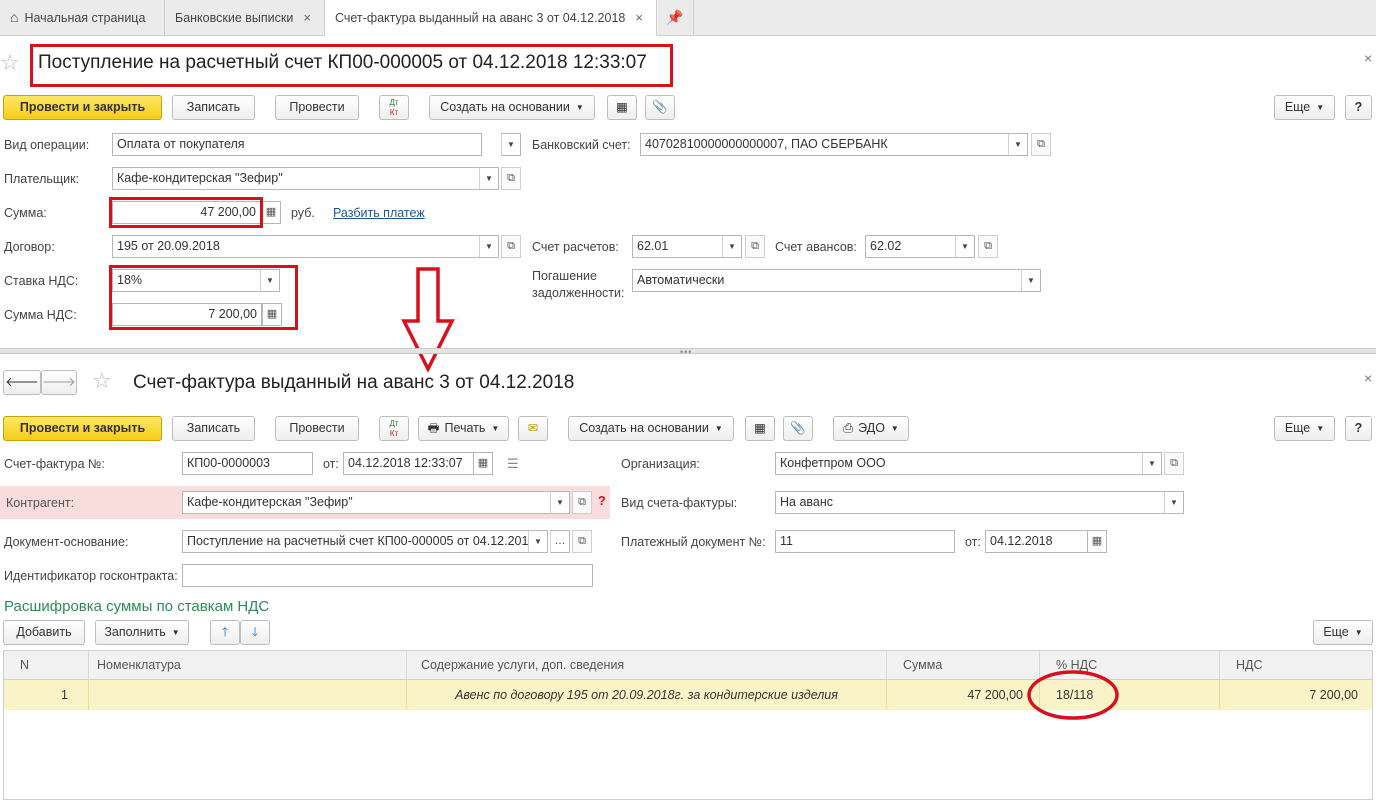 The width and height of the screenshot is (1376, 802). Describe the element at coordinates (911, 246) in the screenshot. I see `advance-account-field: 62.02` at that location.